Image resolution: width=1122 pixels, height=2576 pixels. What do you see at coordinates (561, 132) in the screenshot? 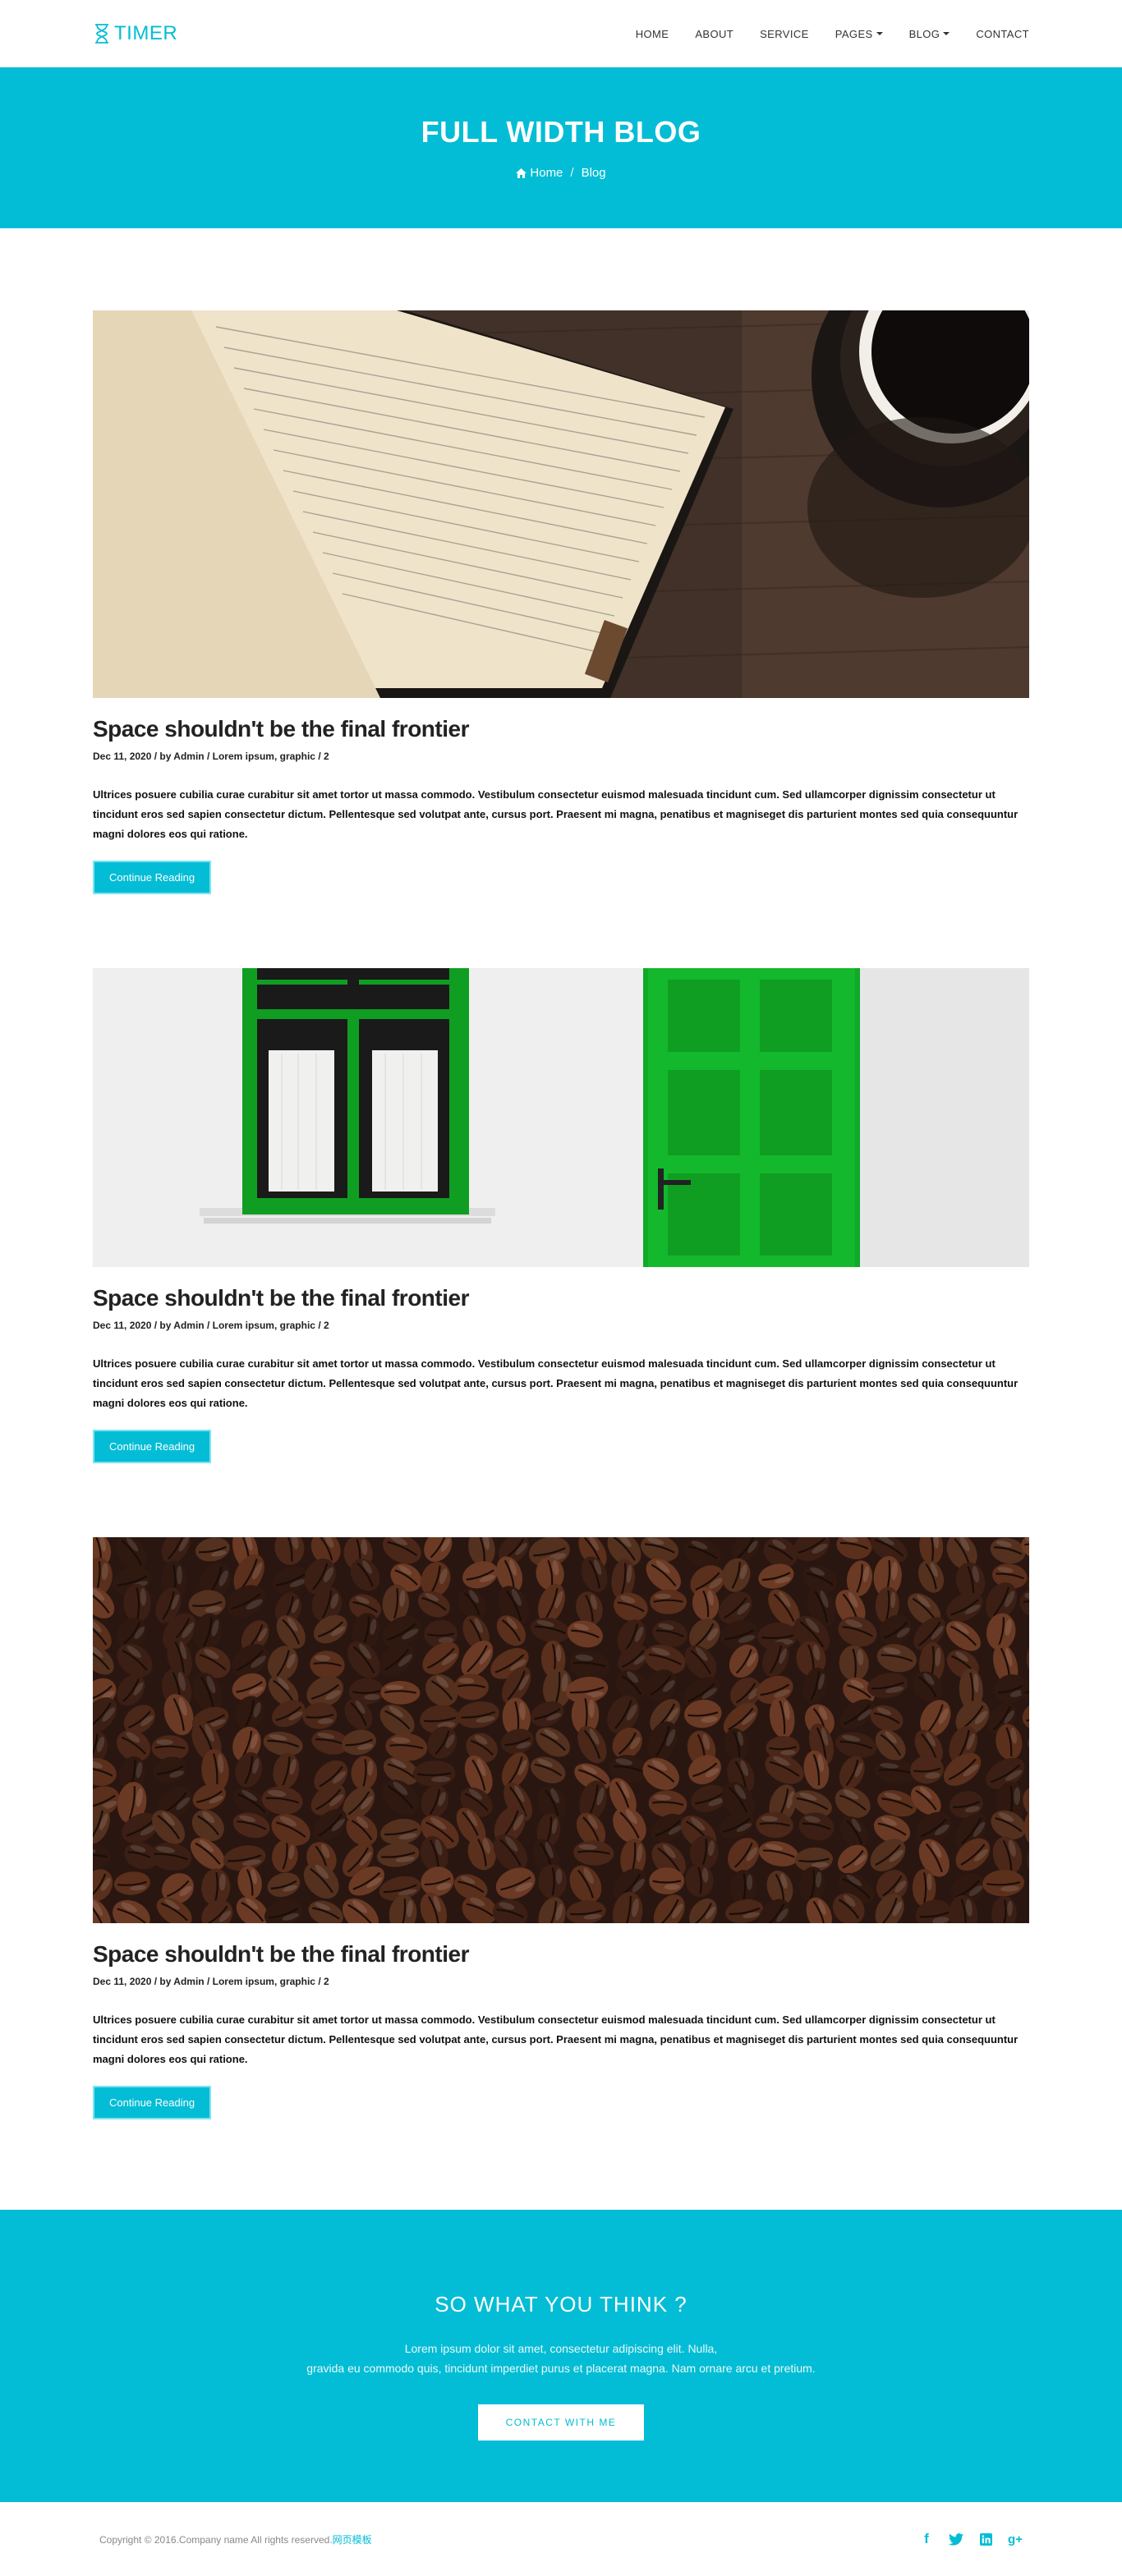
I see `page-title: FULL WIDTH BLOG` at bounding box center [561, 132].